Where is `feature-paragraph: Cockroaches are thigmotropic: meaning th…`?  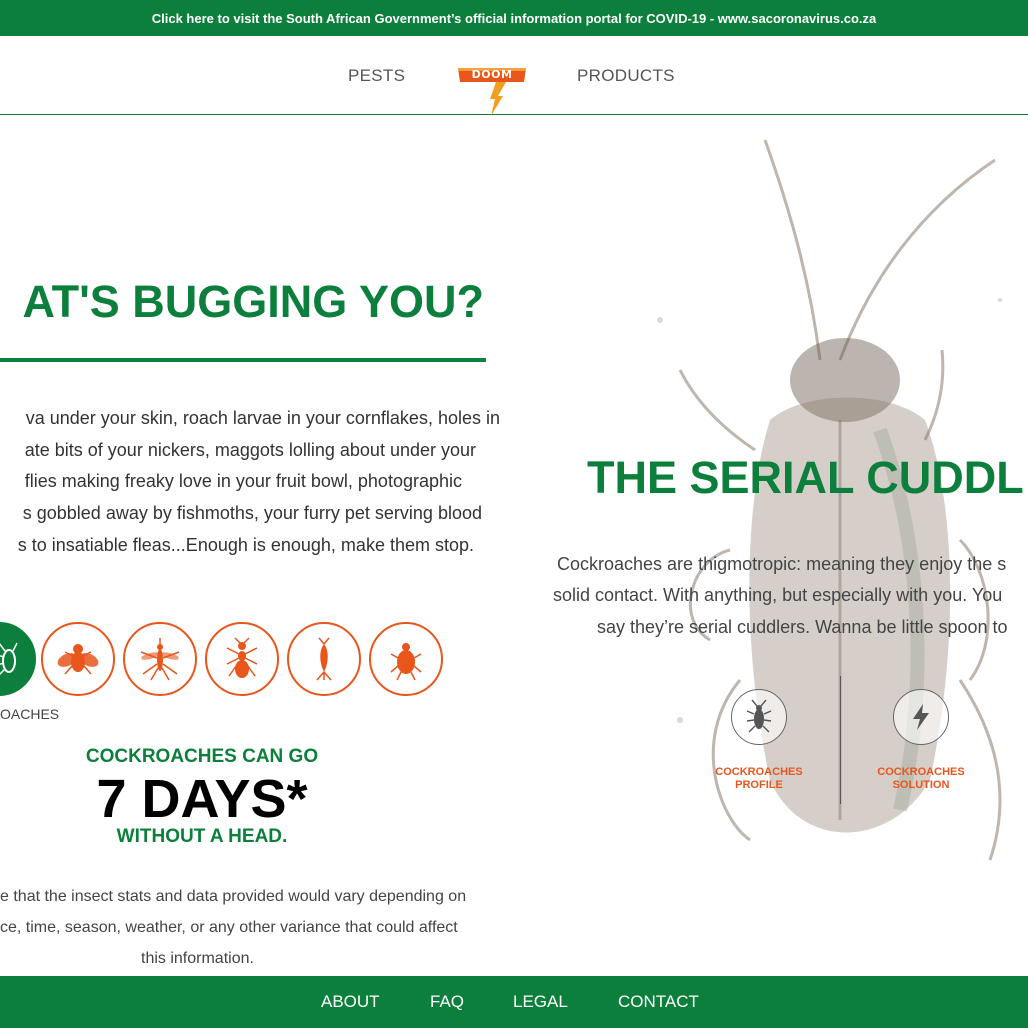
feature-paragraph: Cockroaches are thigmotropic: meaning th… is located at coordinates (788, 602).